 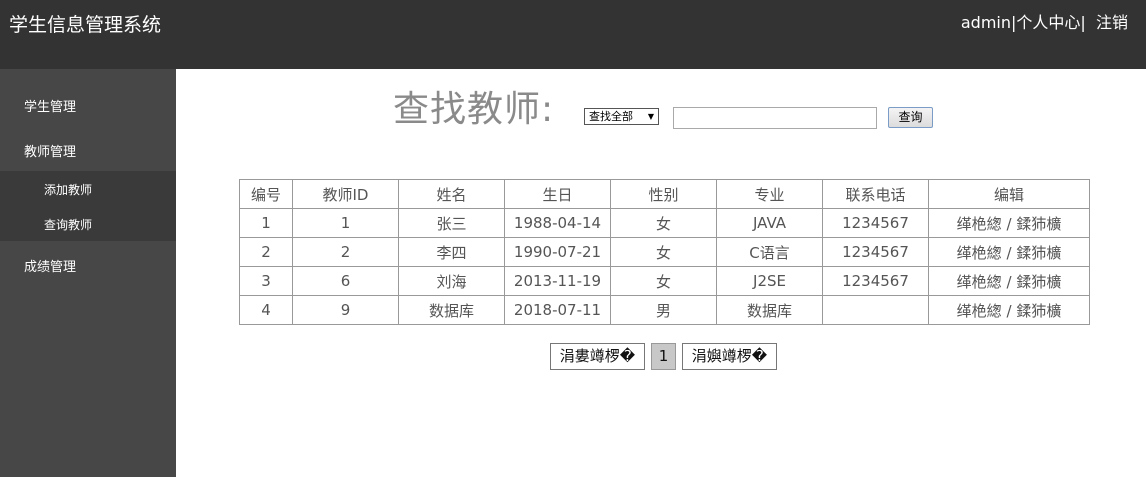 What do you see at coordinates (775, 118) in the screenshot?
I see `search-input` at bounding box center [775, 118].